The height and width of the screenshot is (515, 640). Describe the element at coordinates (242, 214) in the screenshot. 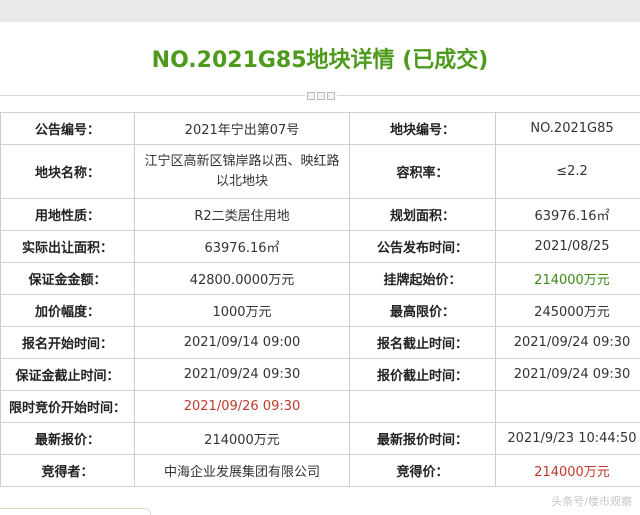

I see `value-land-use: R2二类居住用地` at that location.